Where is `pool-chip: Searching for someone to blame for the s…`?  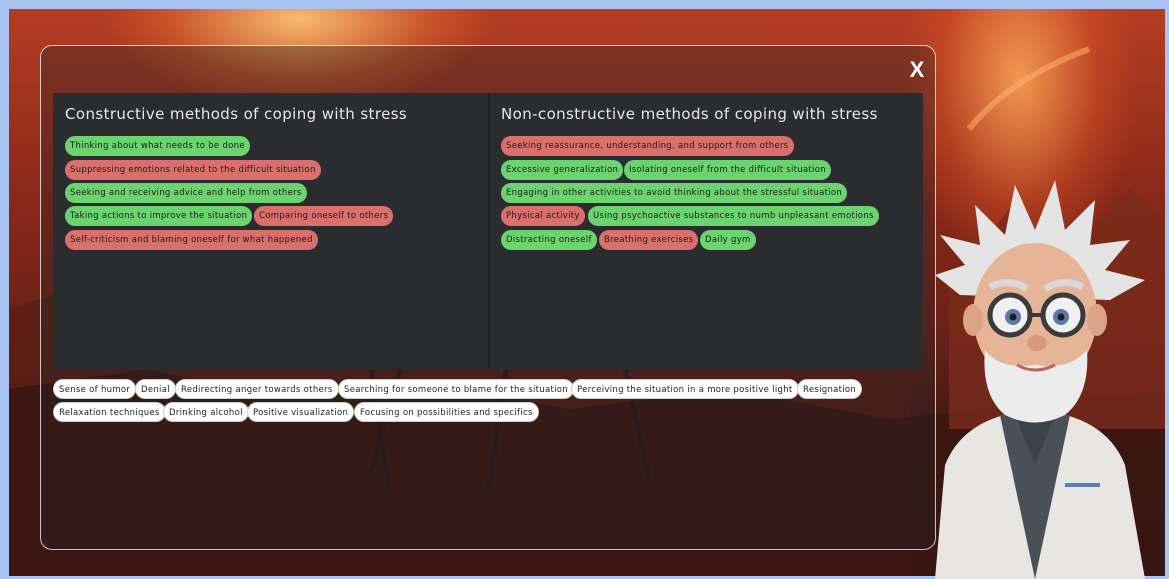 pool-chip: Searching for someone to blame for the s… is located at coordinates (456, 389).